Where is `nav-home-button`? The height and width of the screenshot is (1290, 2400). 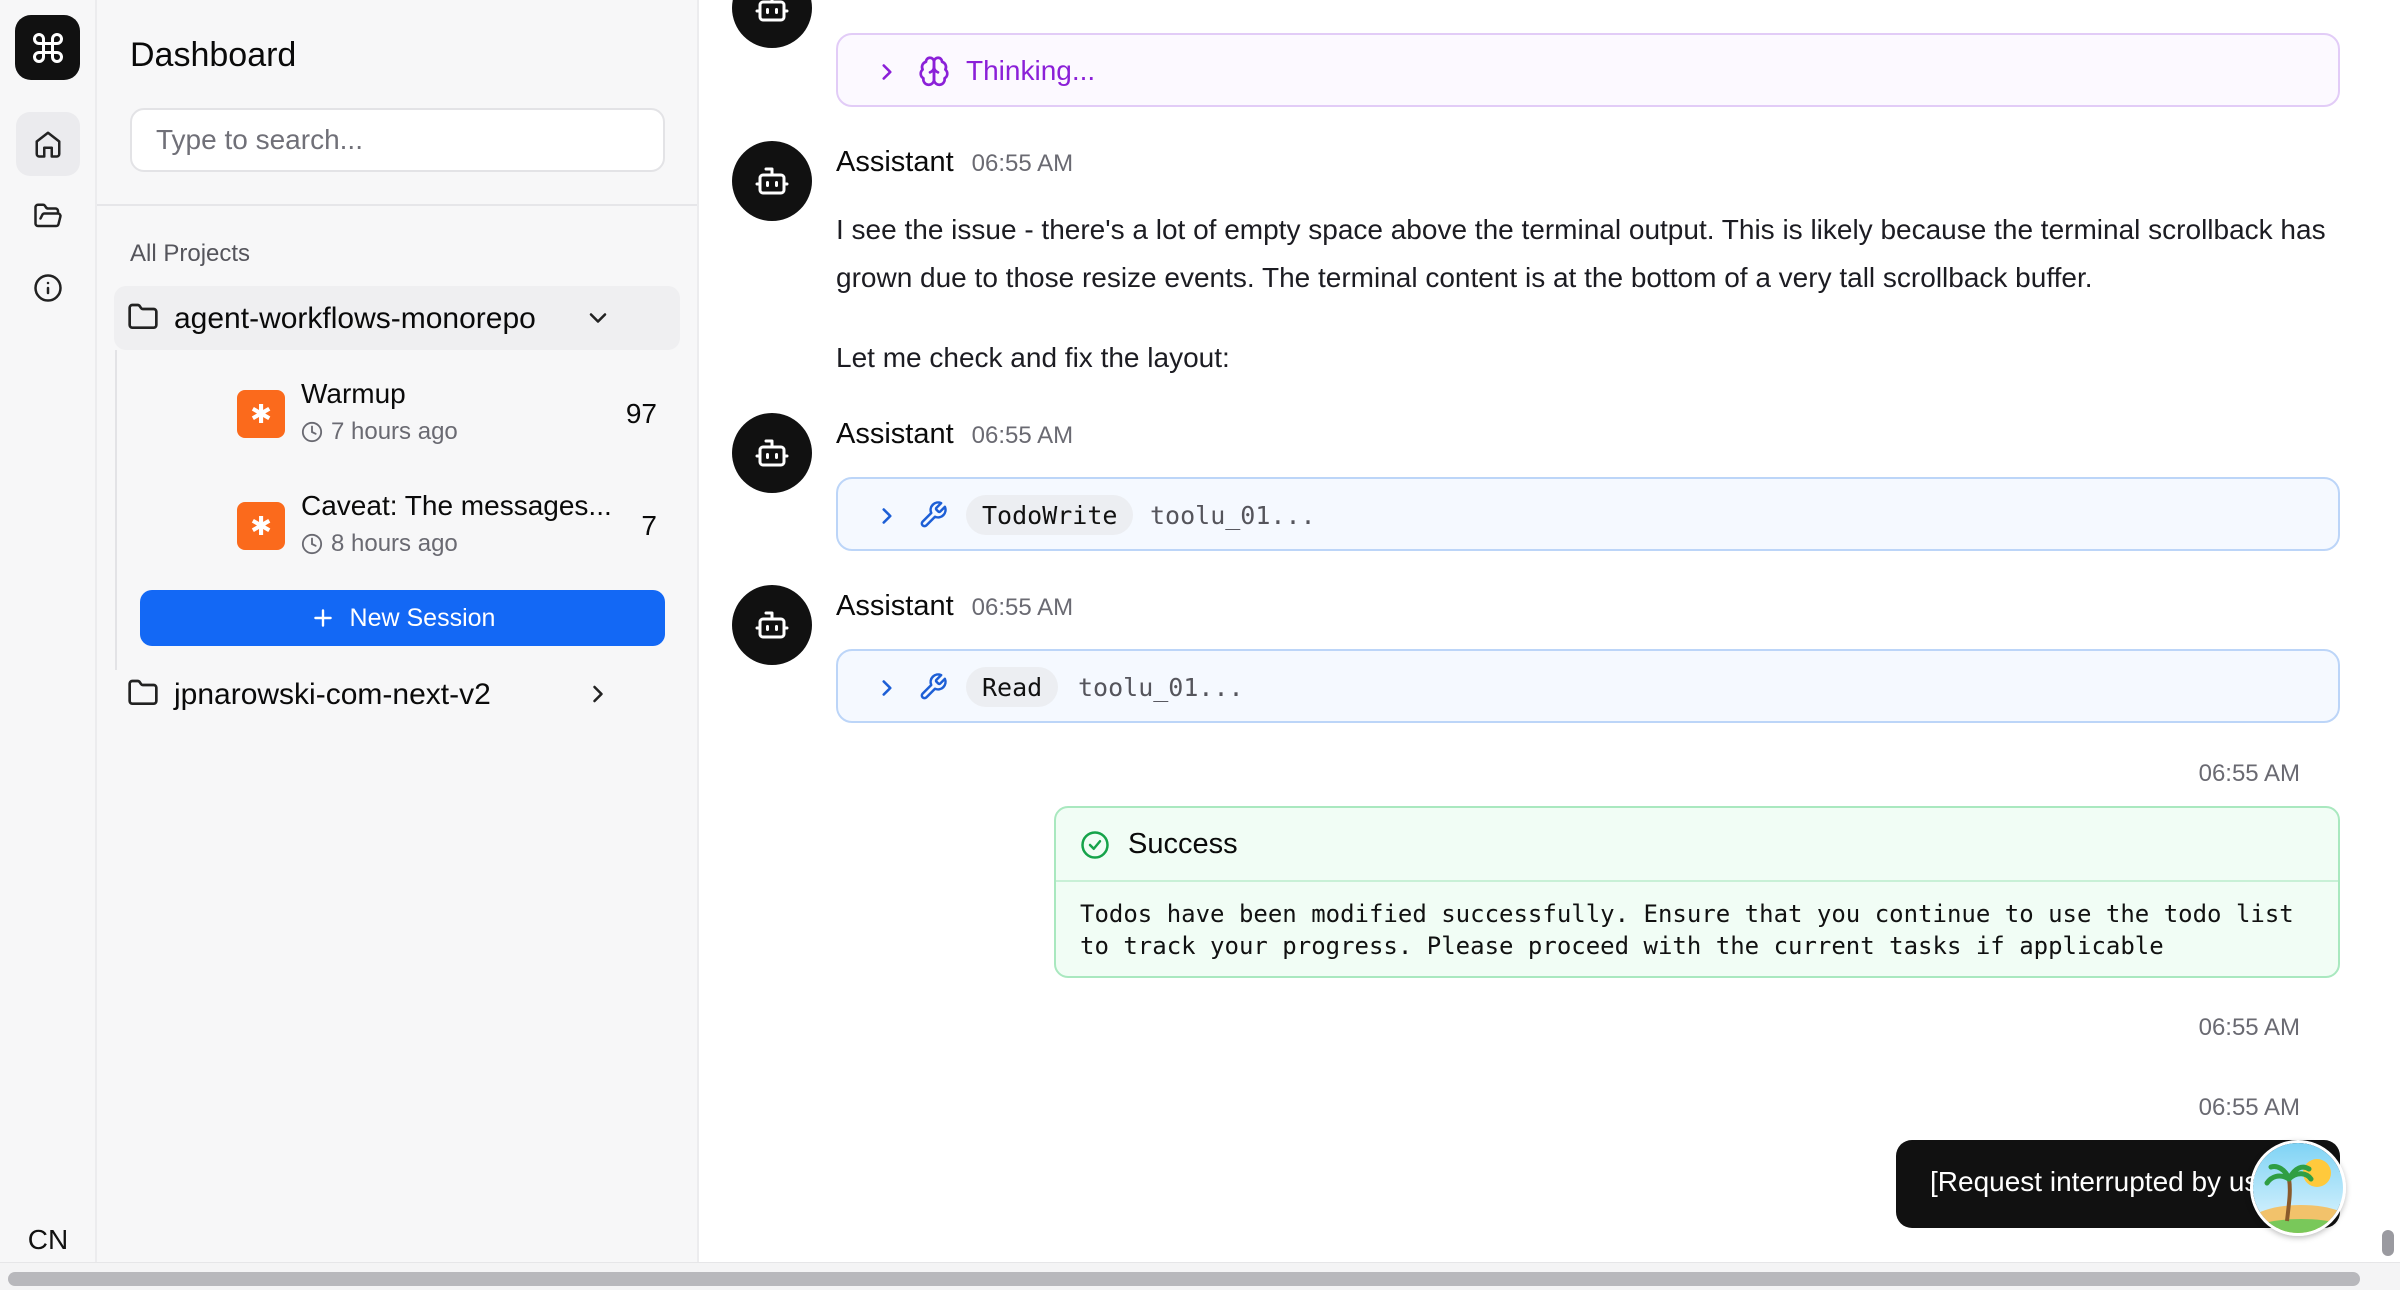 nav-home-button is located at coordinates (48, 144).